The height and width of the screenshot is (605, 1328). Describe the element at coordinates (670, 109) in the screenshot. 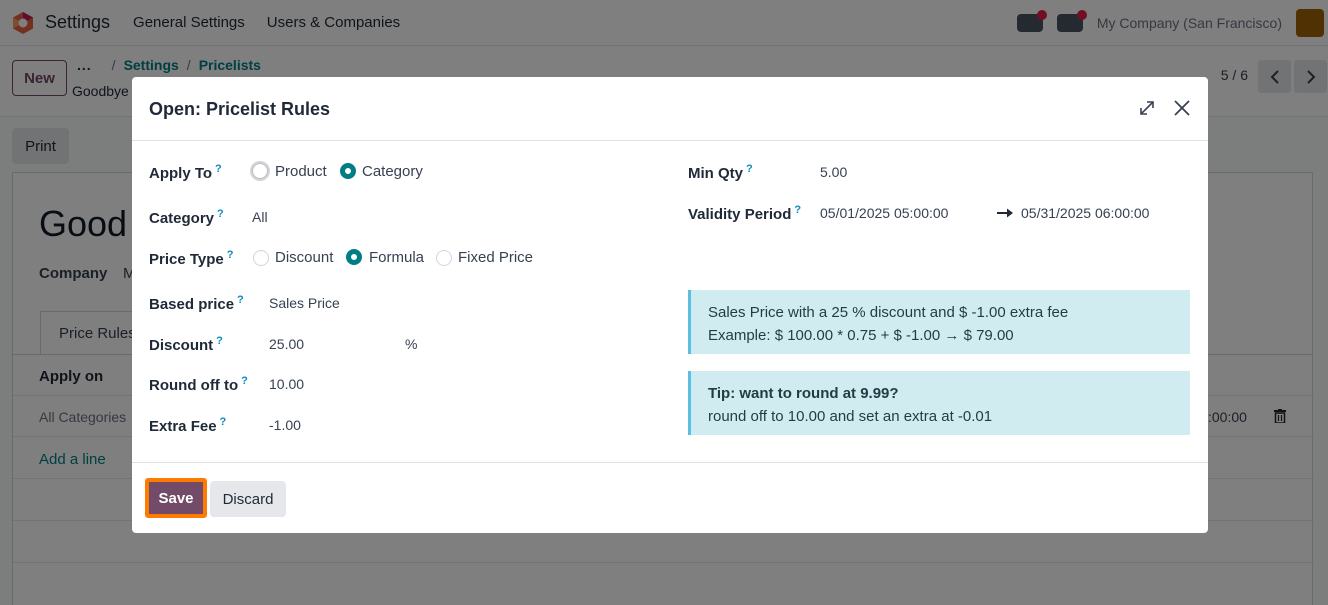

I see `dialog-header: Open: Pricelist Rules` at that location.